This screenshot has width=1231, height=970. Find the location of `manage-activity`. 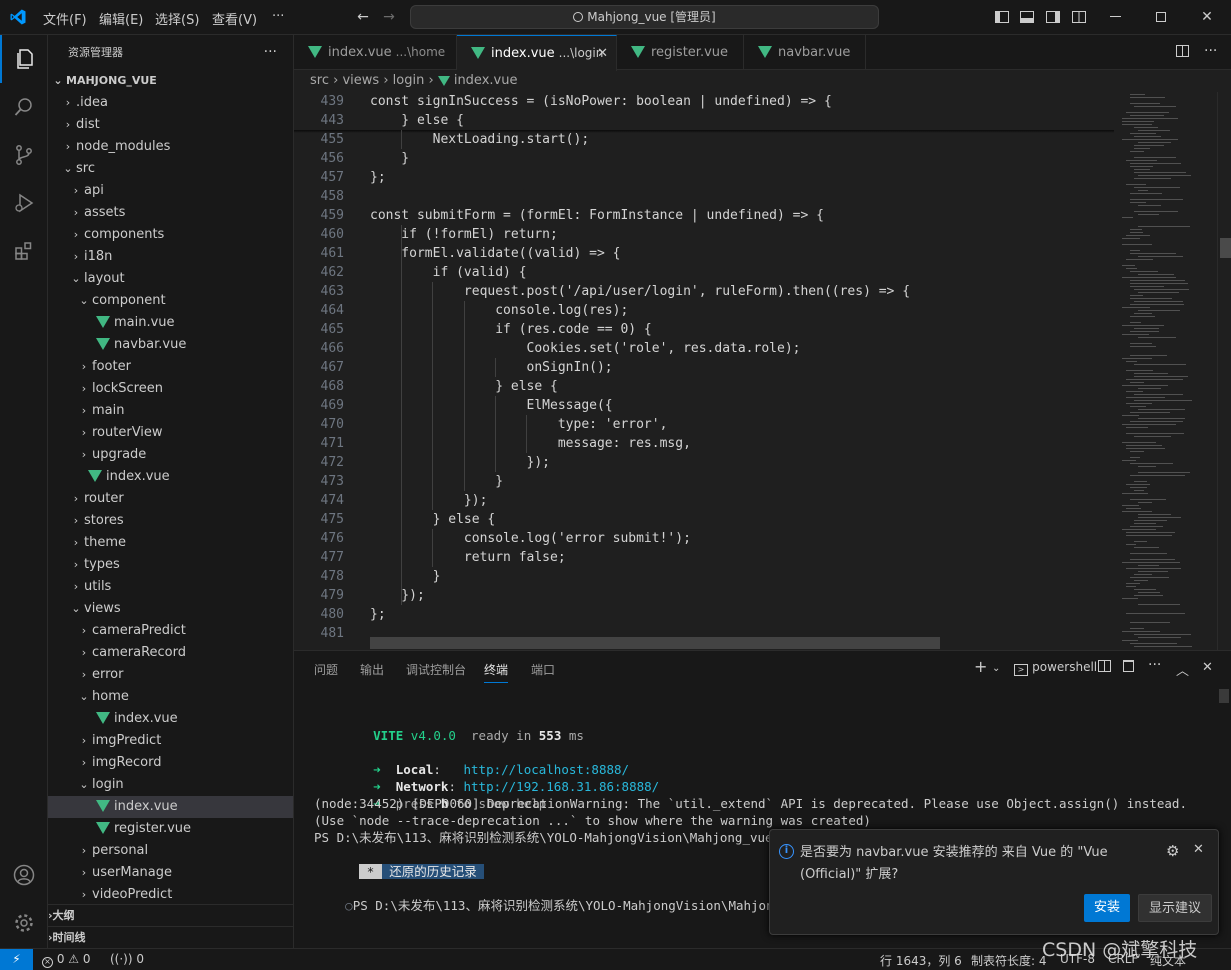

manage-activity is located at coordinates (24, 923).